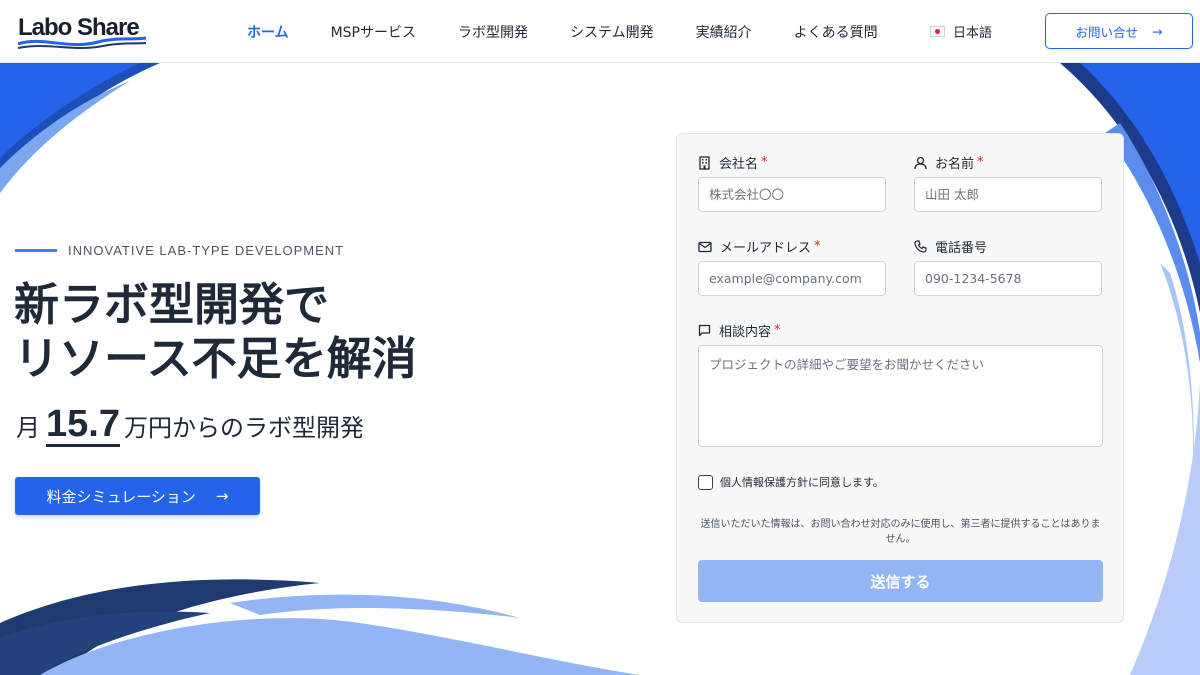  What do you see at coordinates (745, 332) in the screenshot?
I see `message-label-text: 相談内容` at bounding box center [745, 332].